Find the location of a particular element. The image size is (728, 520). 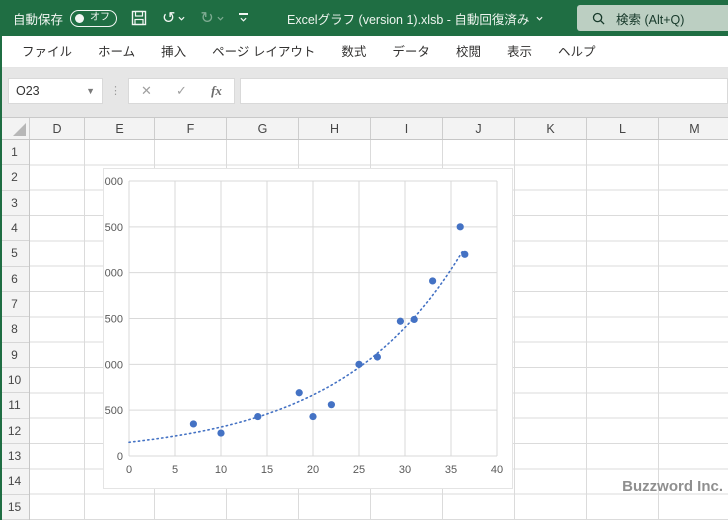

cancel-button: ✕ is located at coordinates (146, 91).